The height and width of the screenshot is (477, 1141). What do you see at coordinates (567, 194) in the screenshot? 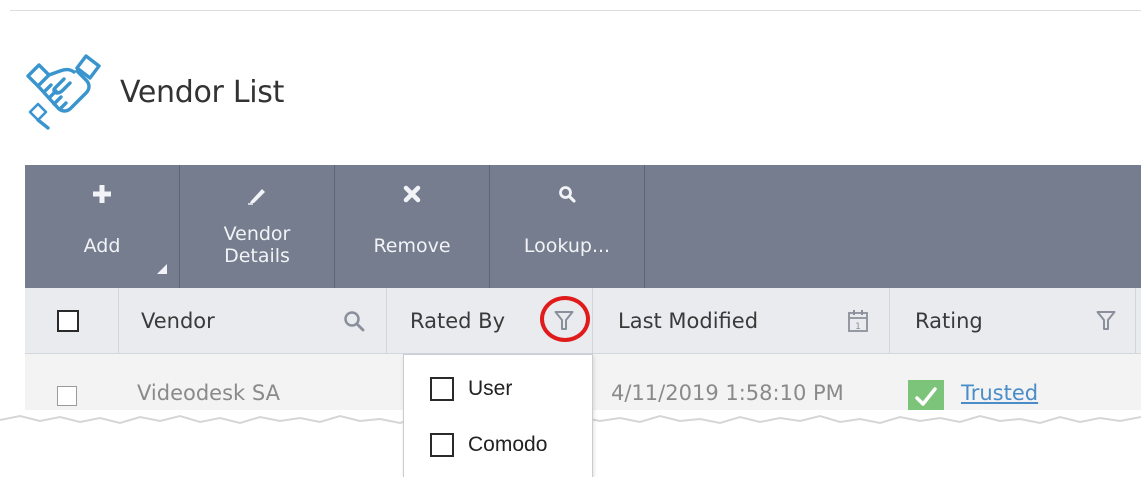
I see `search-icon` at bounding box center [567, 194].